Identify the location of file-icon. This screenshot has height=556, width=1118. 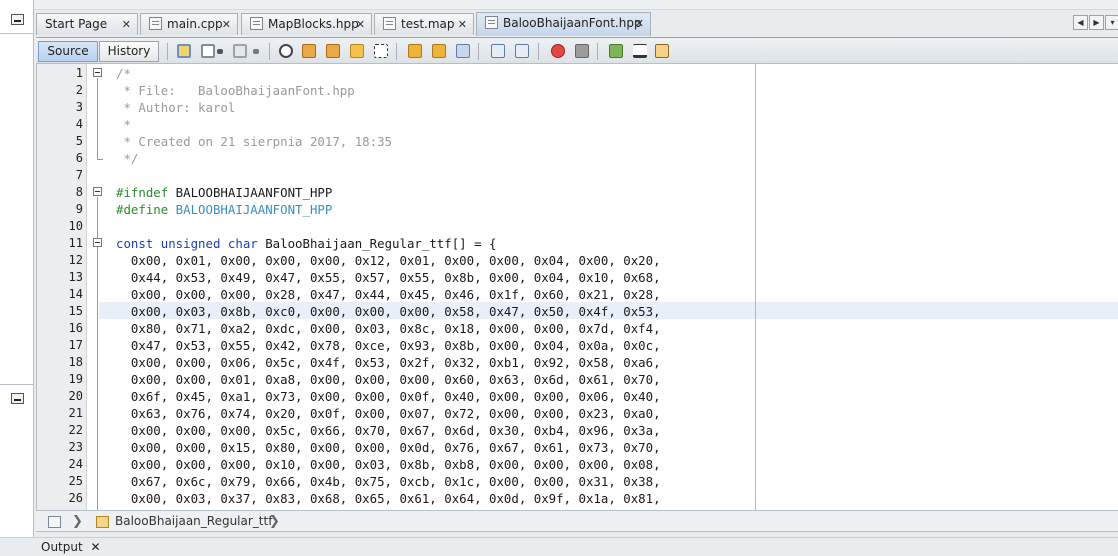
(54, 522).